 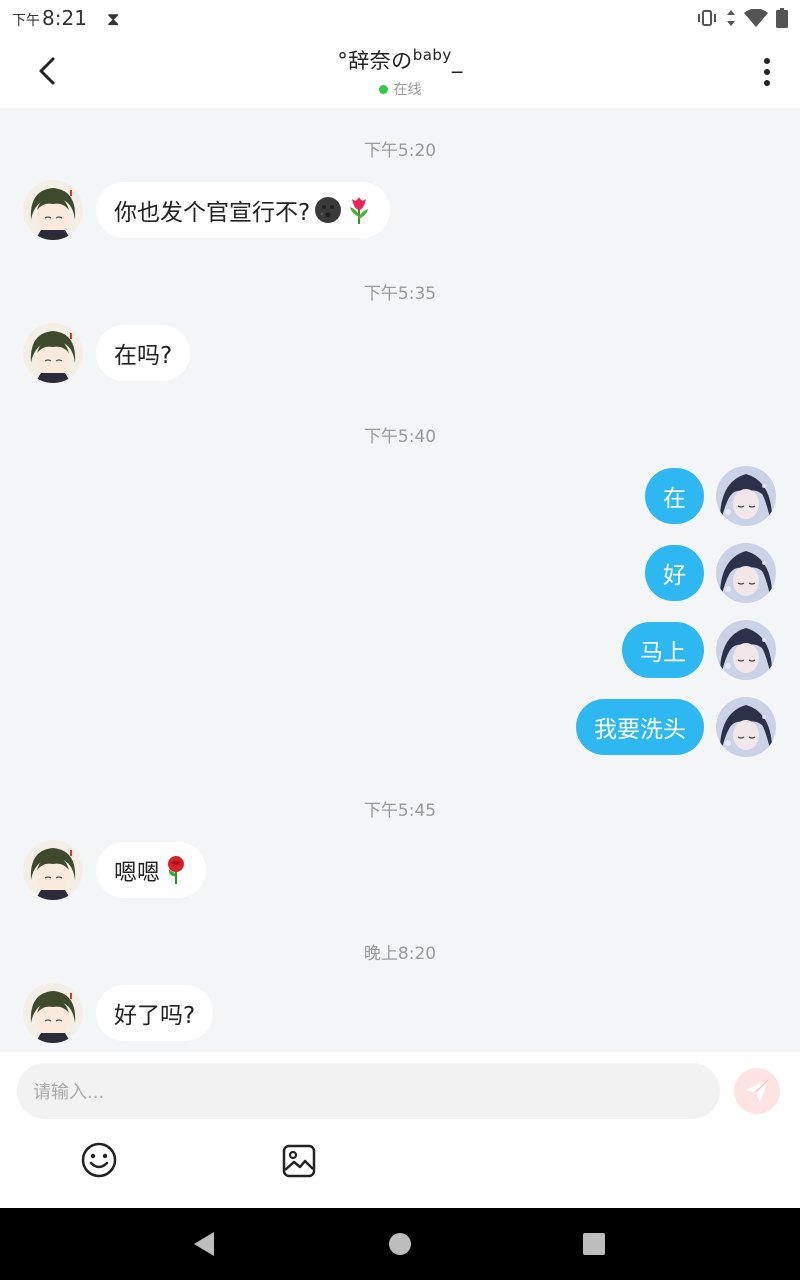 I want to click on nav-recents-button, so click(x=594, y=1246).